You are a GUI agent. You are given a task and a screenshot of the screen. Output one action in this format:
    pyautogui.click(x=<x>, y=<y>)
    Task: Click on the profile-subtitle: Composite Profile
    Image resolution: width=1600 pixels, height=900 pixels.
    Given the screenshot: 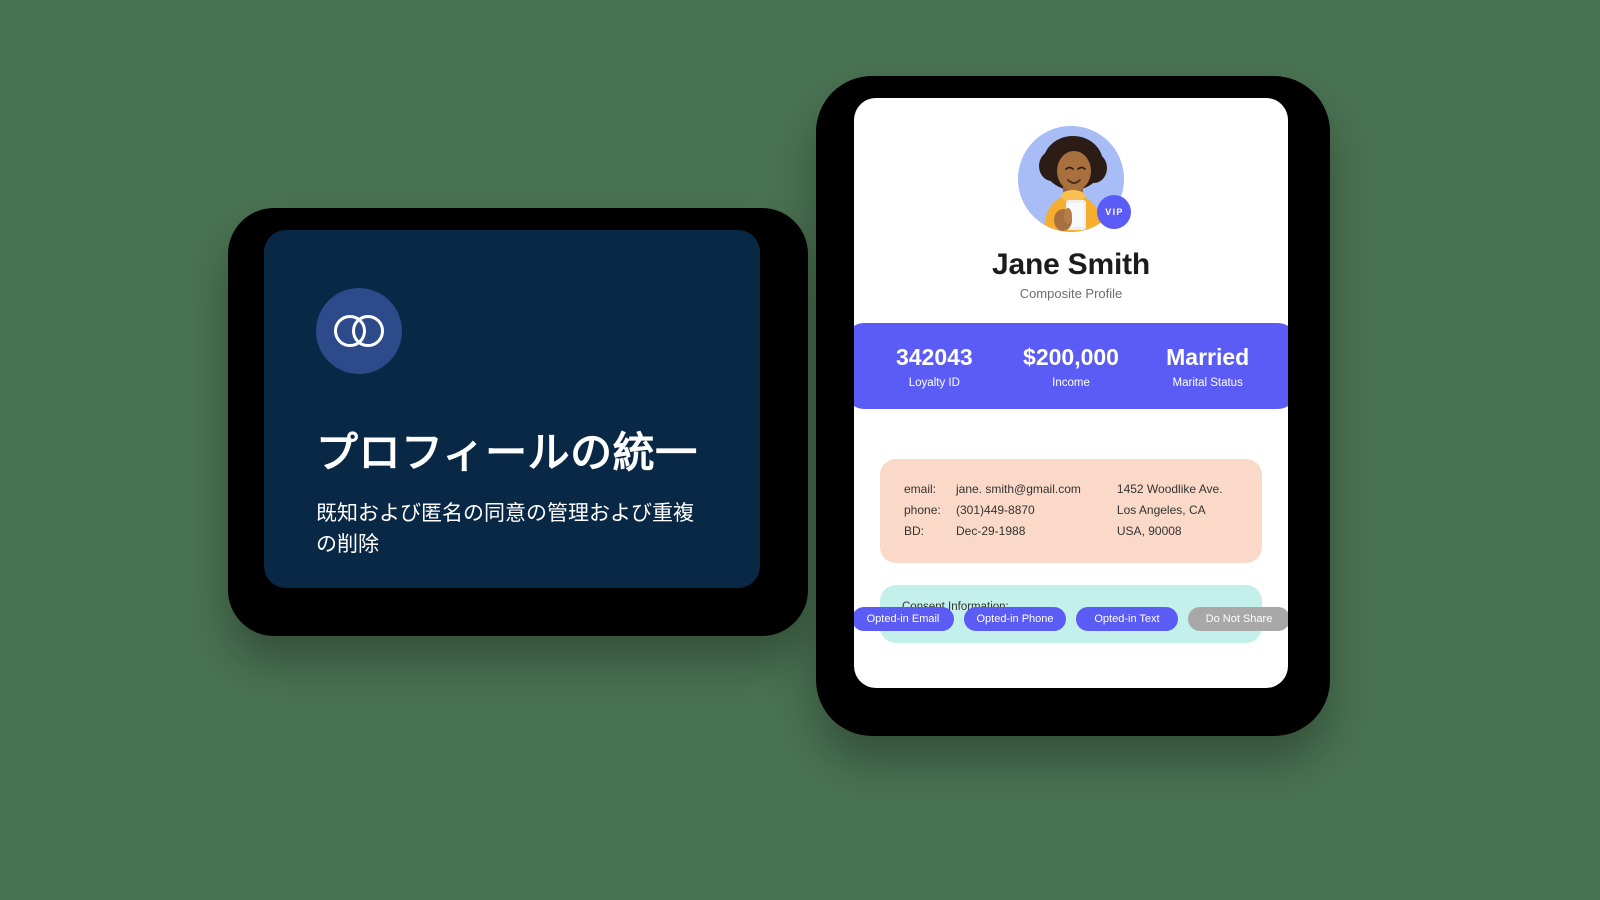 What is the action you would take?
    pyautogui.click(x=1071, y=293)
    